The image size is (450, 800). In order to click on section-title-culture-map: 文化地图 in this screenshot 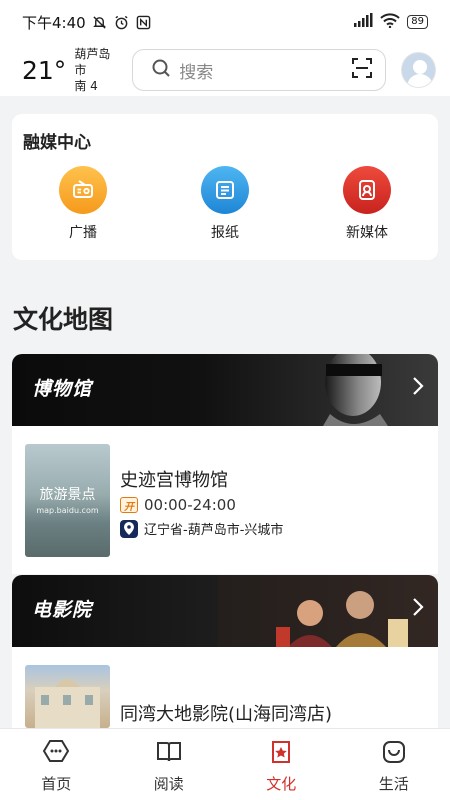, I will do `click(63, 319)`.